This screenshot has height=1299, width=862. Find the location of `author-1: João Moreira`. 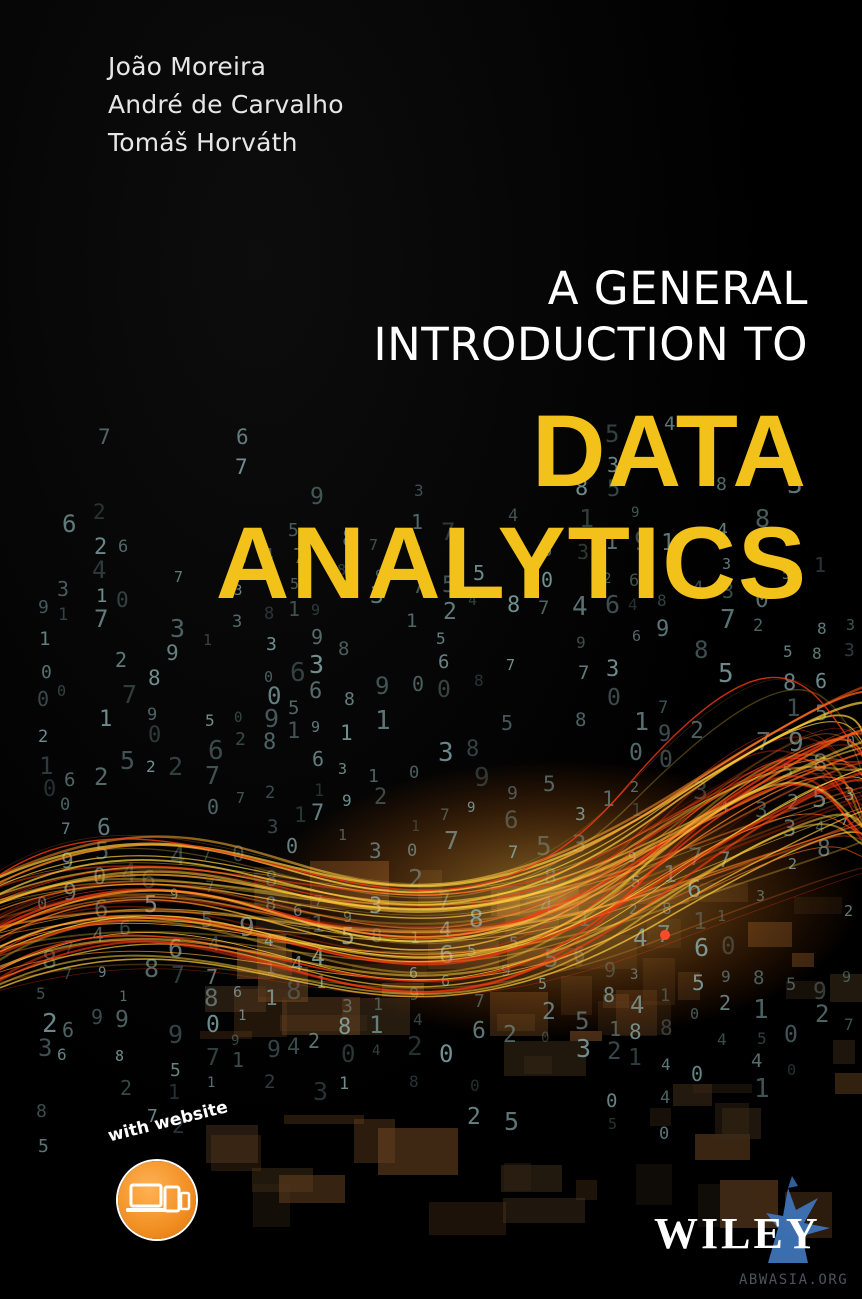

author-1: João Moreira is located at coordinates (187, 66).